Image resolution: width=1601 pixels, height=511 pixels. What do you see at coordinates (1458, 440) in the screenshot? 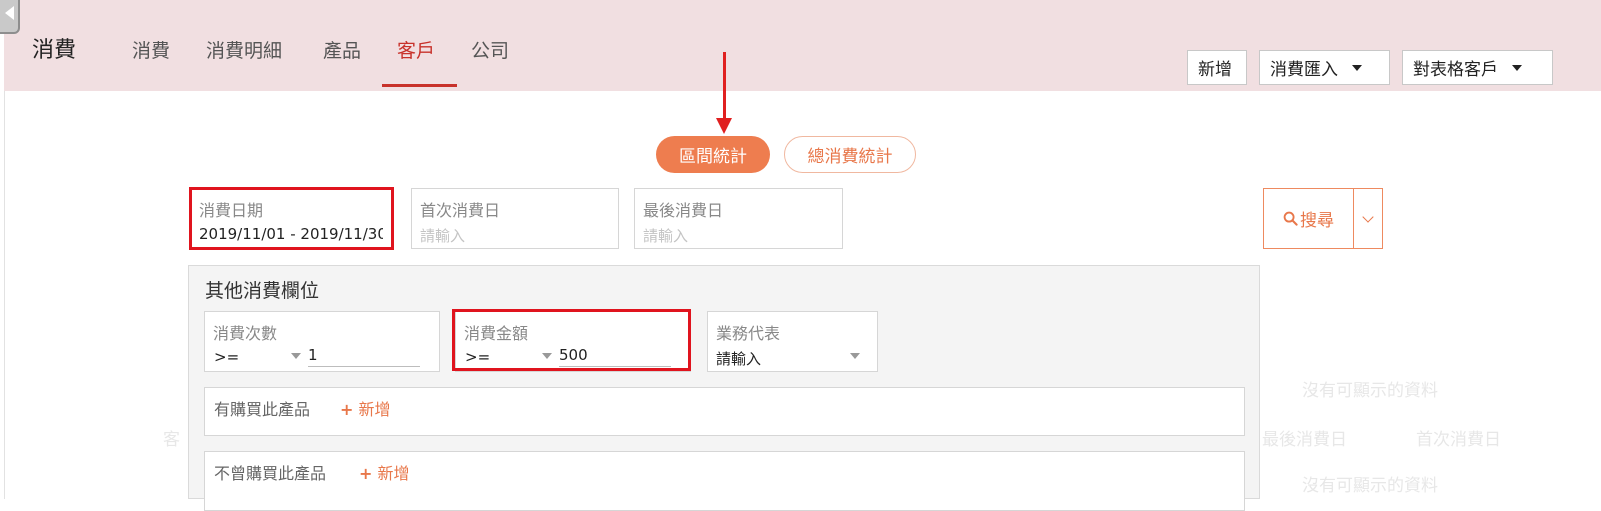
I see `ghost-column-first-date: 首次消費日` at bounding box center [1458, 440].